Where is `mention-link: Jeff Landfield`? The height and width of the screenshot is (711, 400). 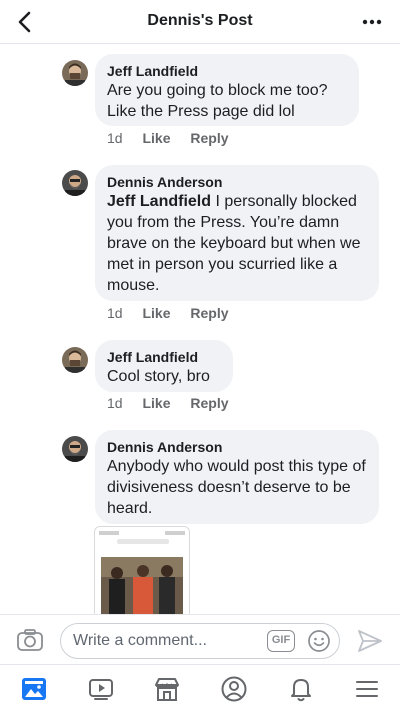
mention-link: Jeff Landfield is located at coordinates (159, 201).